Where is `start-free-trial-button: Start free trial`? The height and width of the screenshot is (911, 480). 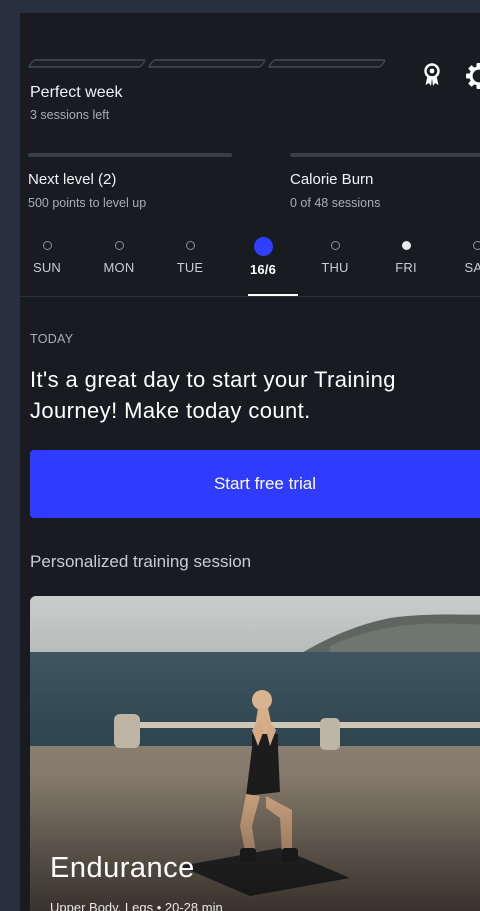
start-free-trial-button: Start free trial is located at coordinates (255, 484).